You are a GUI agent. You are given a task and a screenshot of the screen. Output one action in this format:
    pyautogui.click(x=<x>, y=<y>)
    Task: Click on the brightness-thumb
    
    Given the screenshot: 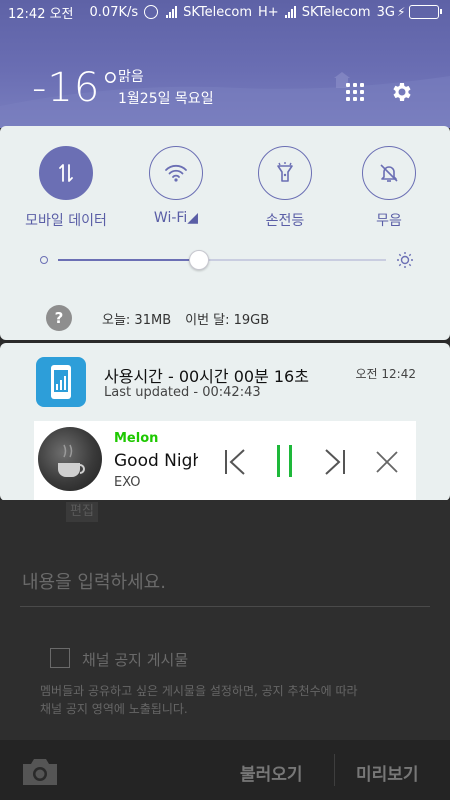 What is the action you would take?
    pyautogui.click(x=199, y=260)
    